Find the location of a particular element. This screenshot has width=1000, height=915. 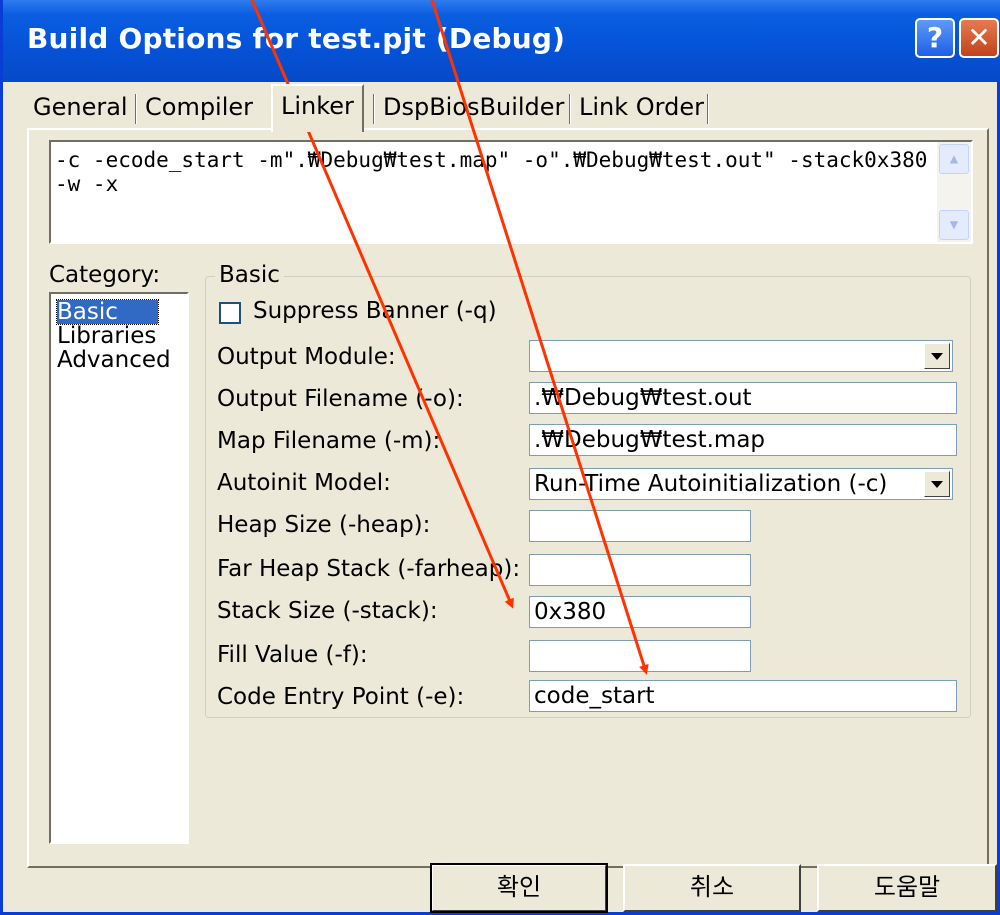

stack-size-label: Stack Size (-stack): is located at coordinates (327, 611).